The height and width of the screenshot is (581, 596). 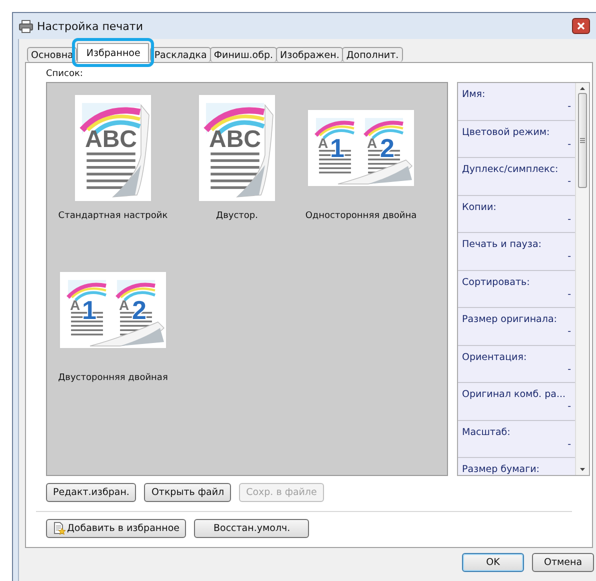 What do you see at coordinates (116, 528) in the screenshot?
I see `action-button: Добавить в избранное` at bounding box center [116, 528].